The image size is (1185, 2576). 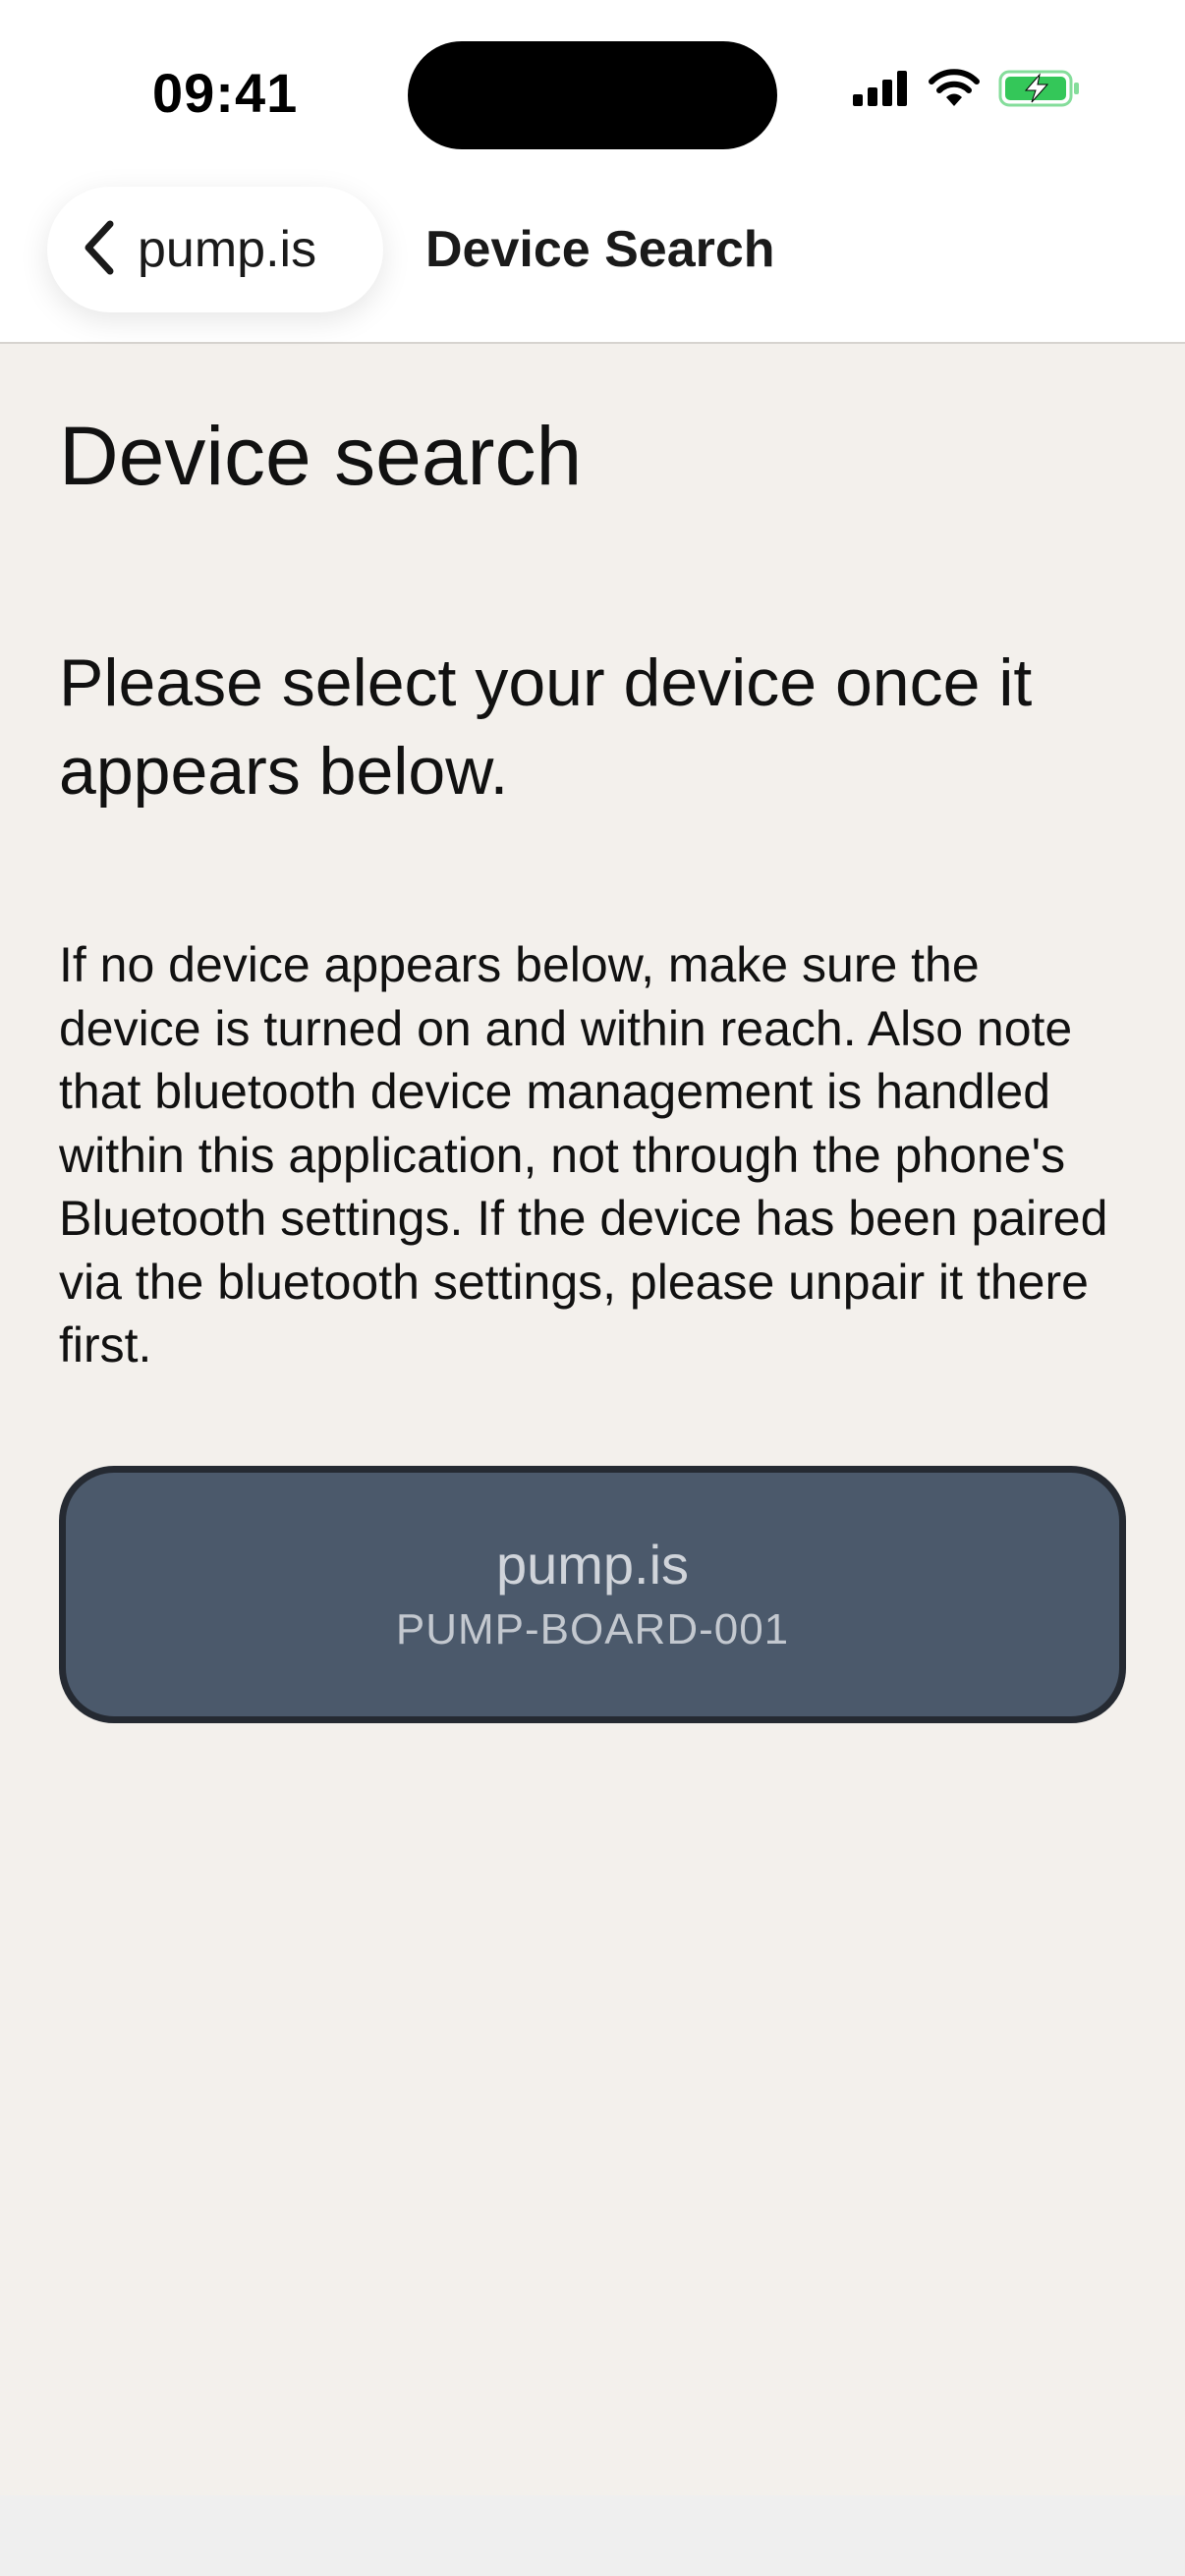 What do you see at coordinates (592, 2535) in the screenshot?
I see `bottom-bar` at bounding box center [592, 2535].